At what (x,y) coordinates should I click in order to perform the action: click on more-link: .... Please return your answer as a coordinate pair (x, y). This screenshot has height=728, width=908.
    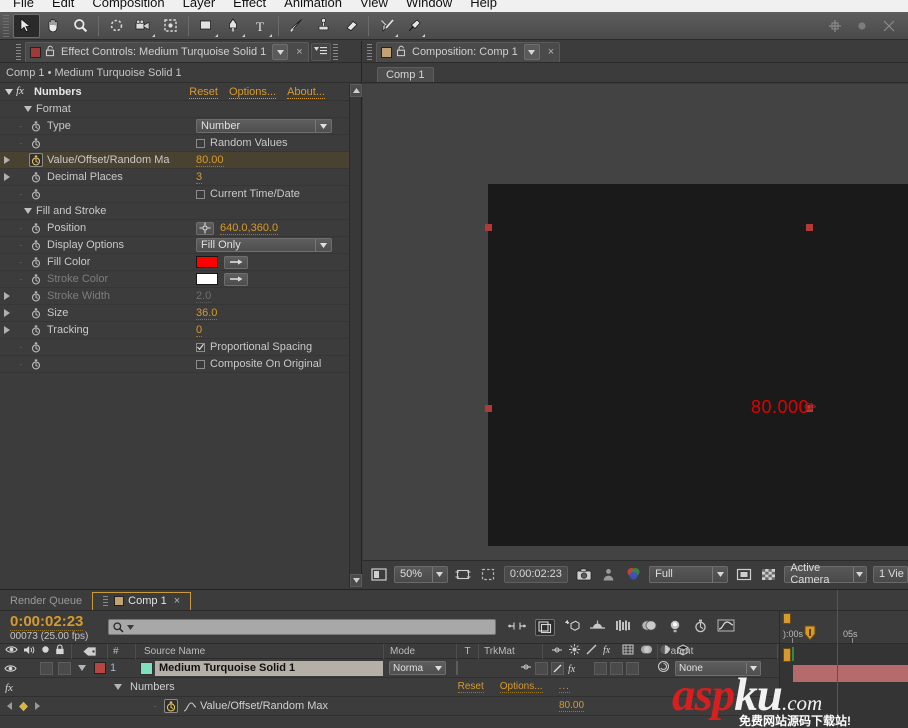
    Looking at the image, I should click on (564, 687).